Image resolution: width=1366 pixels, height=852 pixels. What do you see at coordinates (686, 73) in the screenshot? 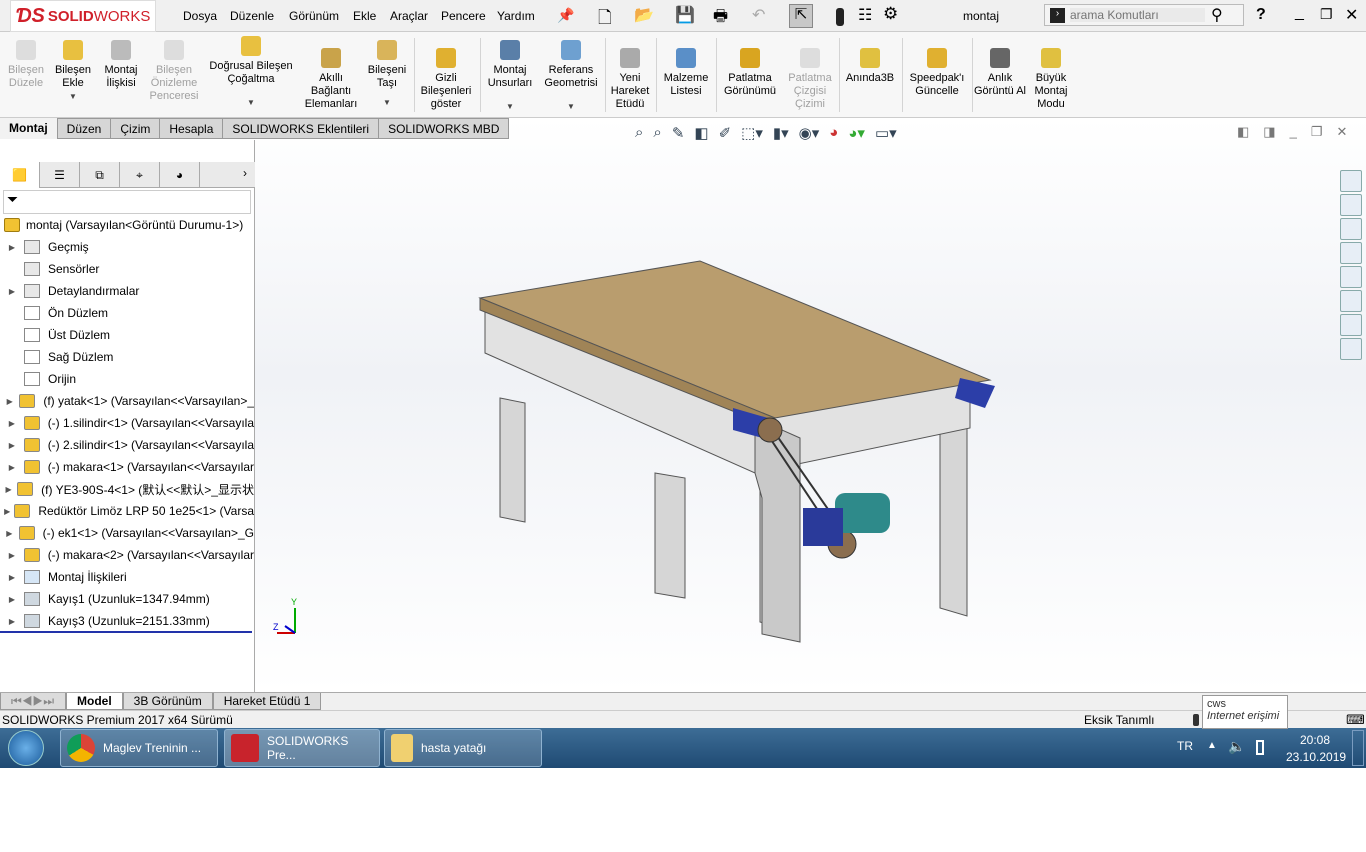
I see `ribbon-malzeme-listesi: Malzeme Listesi` at bounding box center [686, 73].